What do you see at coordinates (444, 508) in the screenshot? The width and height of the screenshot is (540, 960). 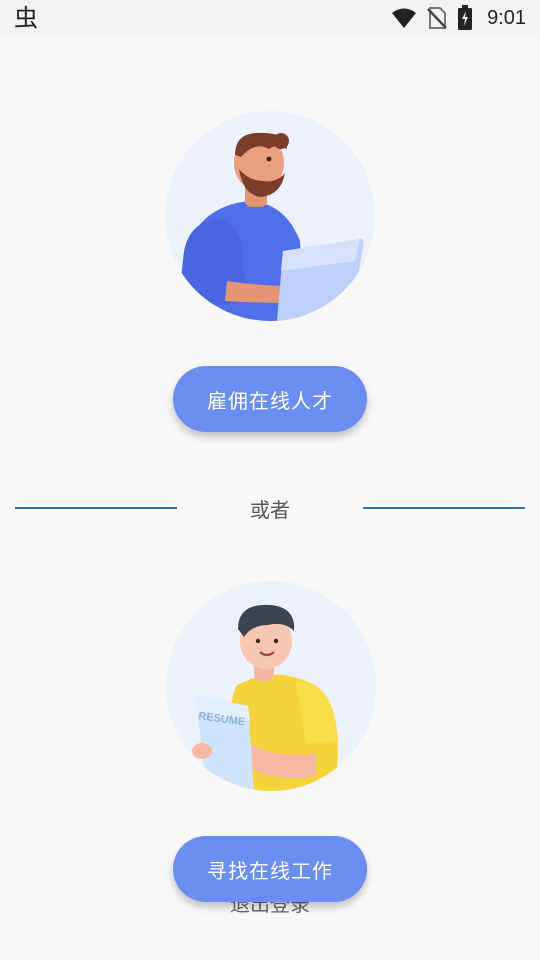 I see `divider-line-right` at bounding box center [444, 508].